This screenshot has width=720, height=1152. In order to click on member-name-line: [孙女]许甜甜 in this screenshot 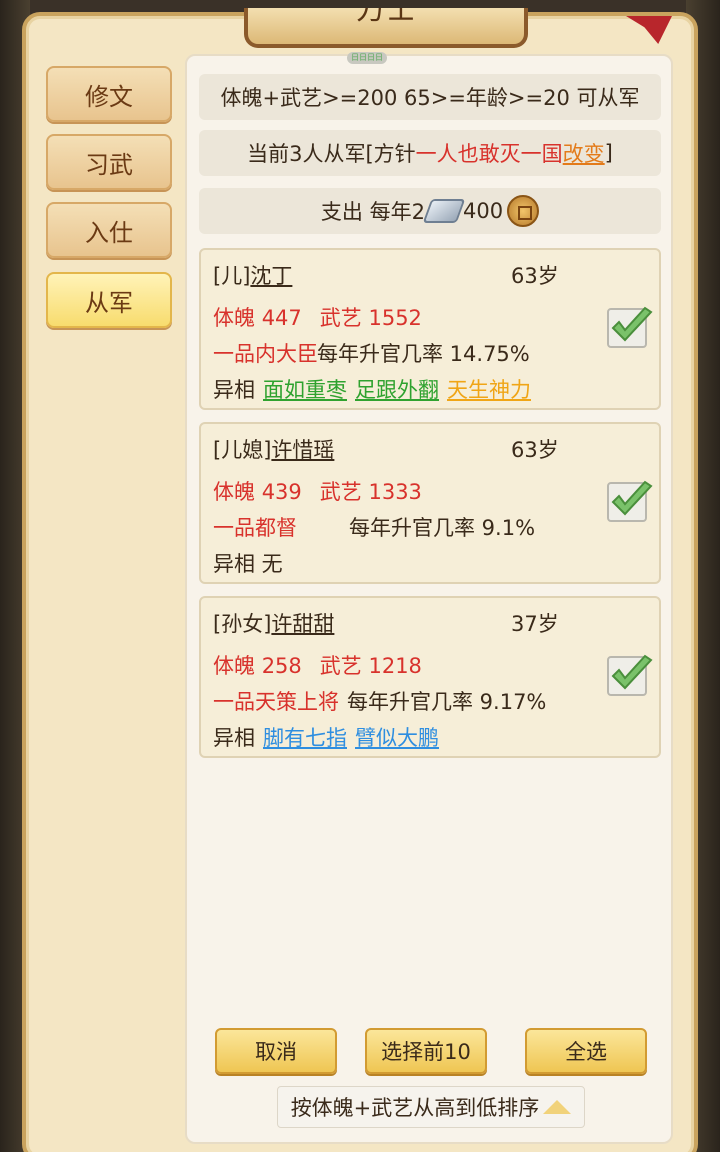, I will do `click(273, 623)`.